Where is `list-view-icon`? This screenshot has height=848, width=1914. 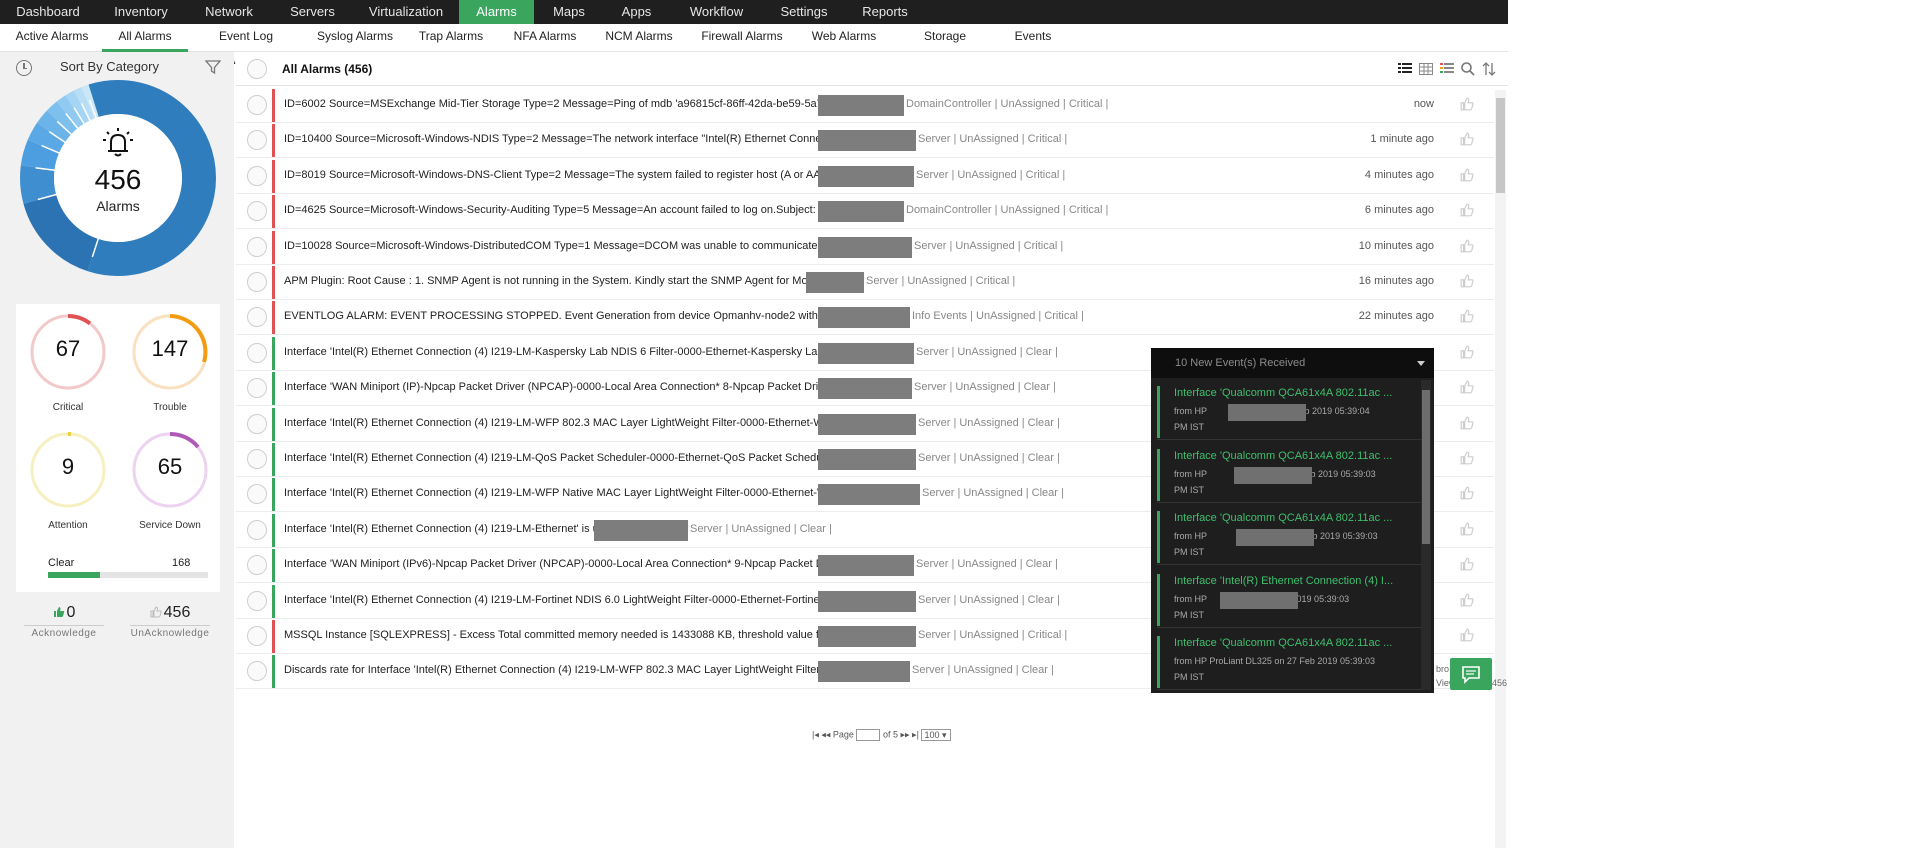
list-view-icon is located at coordinates (1405, 69).